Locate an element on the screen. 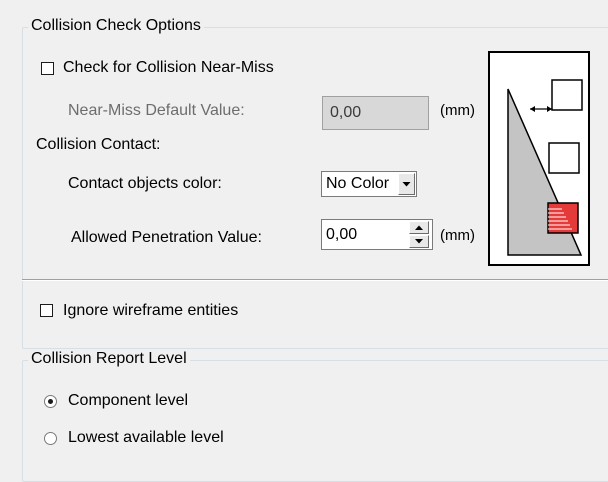  contact-color-select: No Color is located at coordinates (369, 184).